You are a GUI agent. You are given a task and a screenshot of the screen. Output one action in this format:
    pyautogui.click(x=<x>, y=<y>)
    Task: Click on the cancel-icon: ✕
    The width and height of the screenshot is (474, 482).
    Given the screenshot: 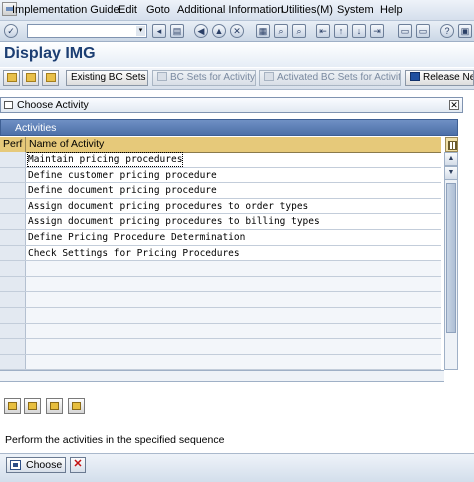 What is the action you would take?
    pyautogui.click(x=237, y=31)
    